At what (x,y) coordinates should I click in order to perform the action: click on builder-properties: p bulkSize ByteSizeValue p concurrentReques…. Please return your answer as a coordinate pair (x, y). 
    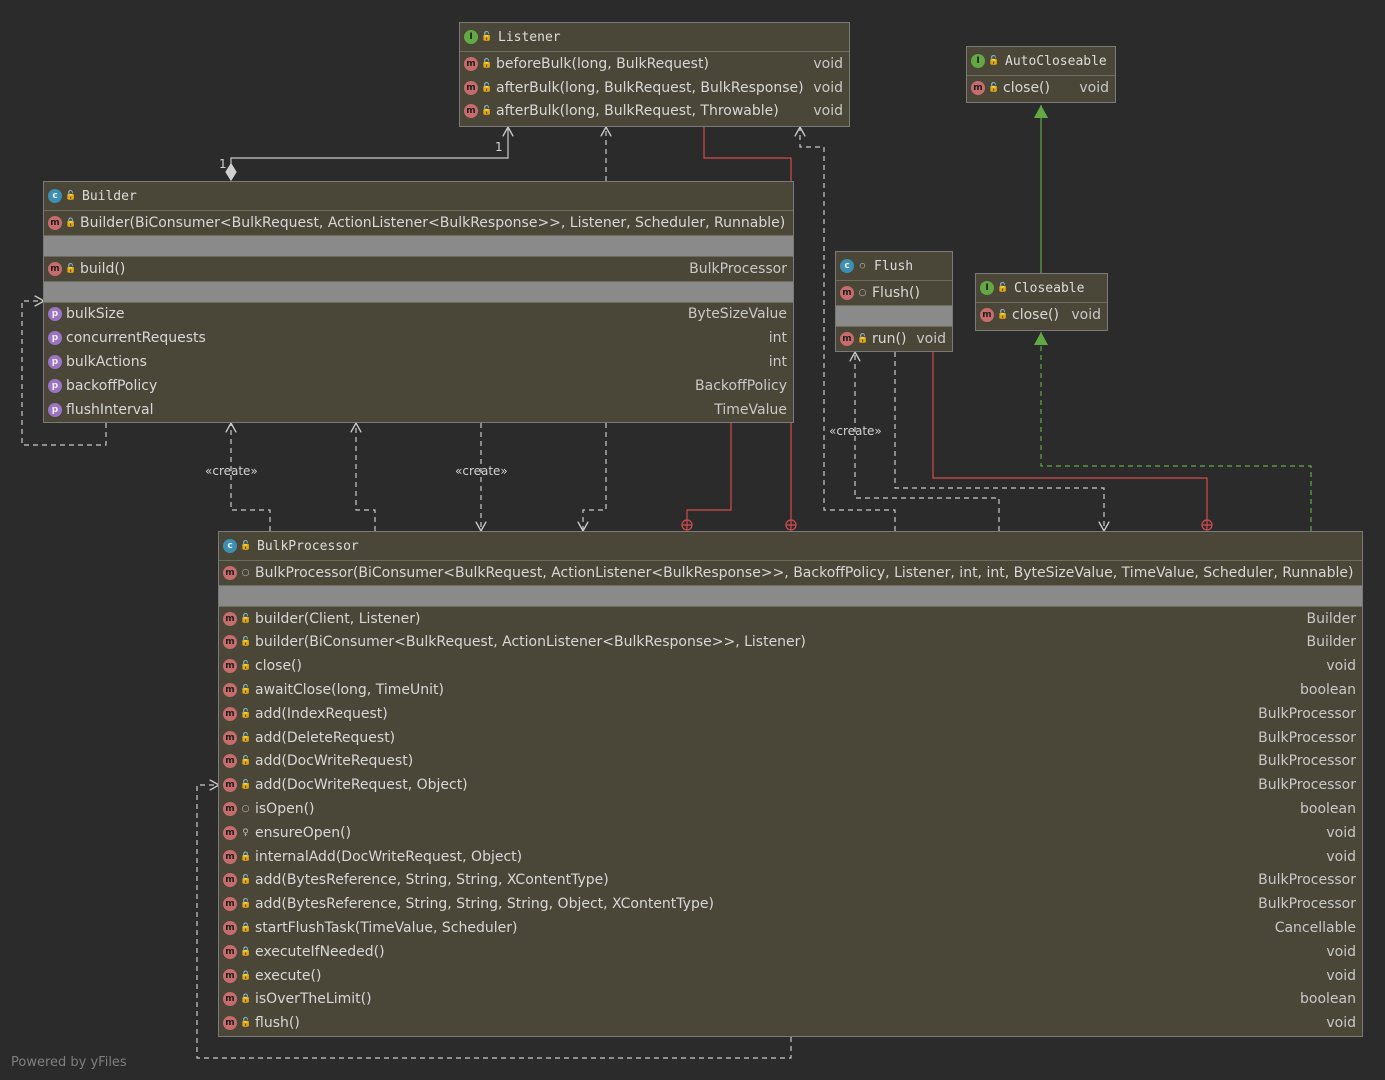
    Looking at the image, I should click on (418, 362).